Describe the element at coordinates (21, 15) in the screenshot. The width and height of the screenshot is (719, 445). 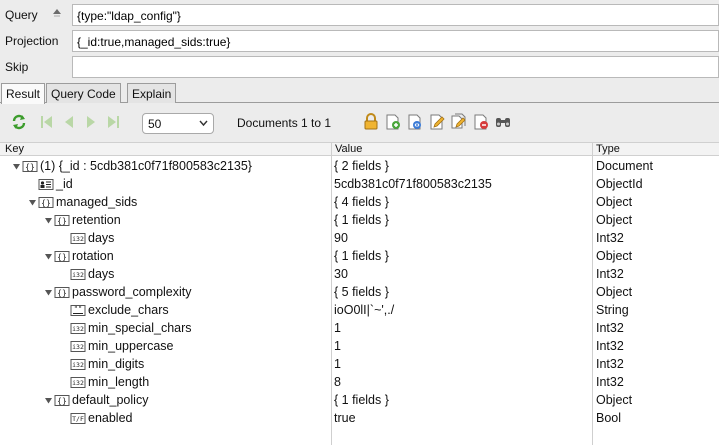
I see `query-label: Query` at that location.